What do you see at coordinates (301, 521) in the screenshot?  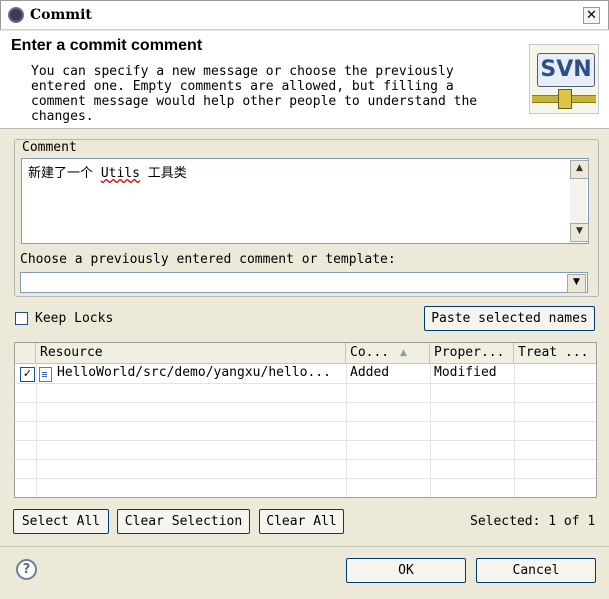 I see `clear-all-button: Clear All` at bounding box center [301, 521].